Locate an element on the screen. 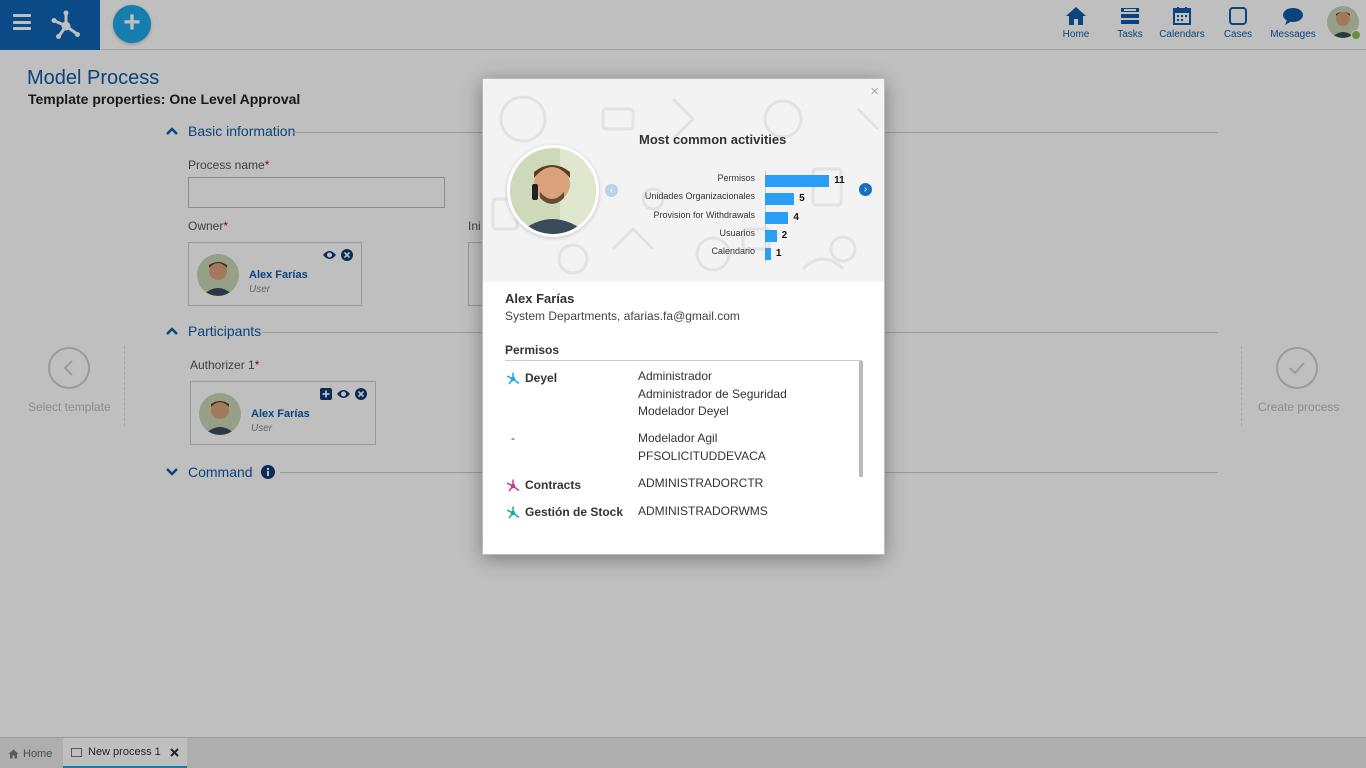 The image size is (1366, 768). user-photo-icon is located at coordinates (553, 191).